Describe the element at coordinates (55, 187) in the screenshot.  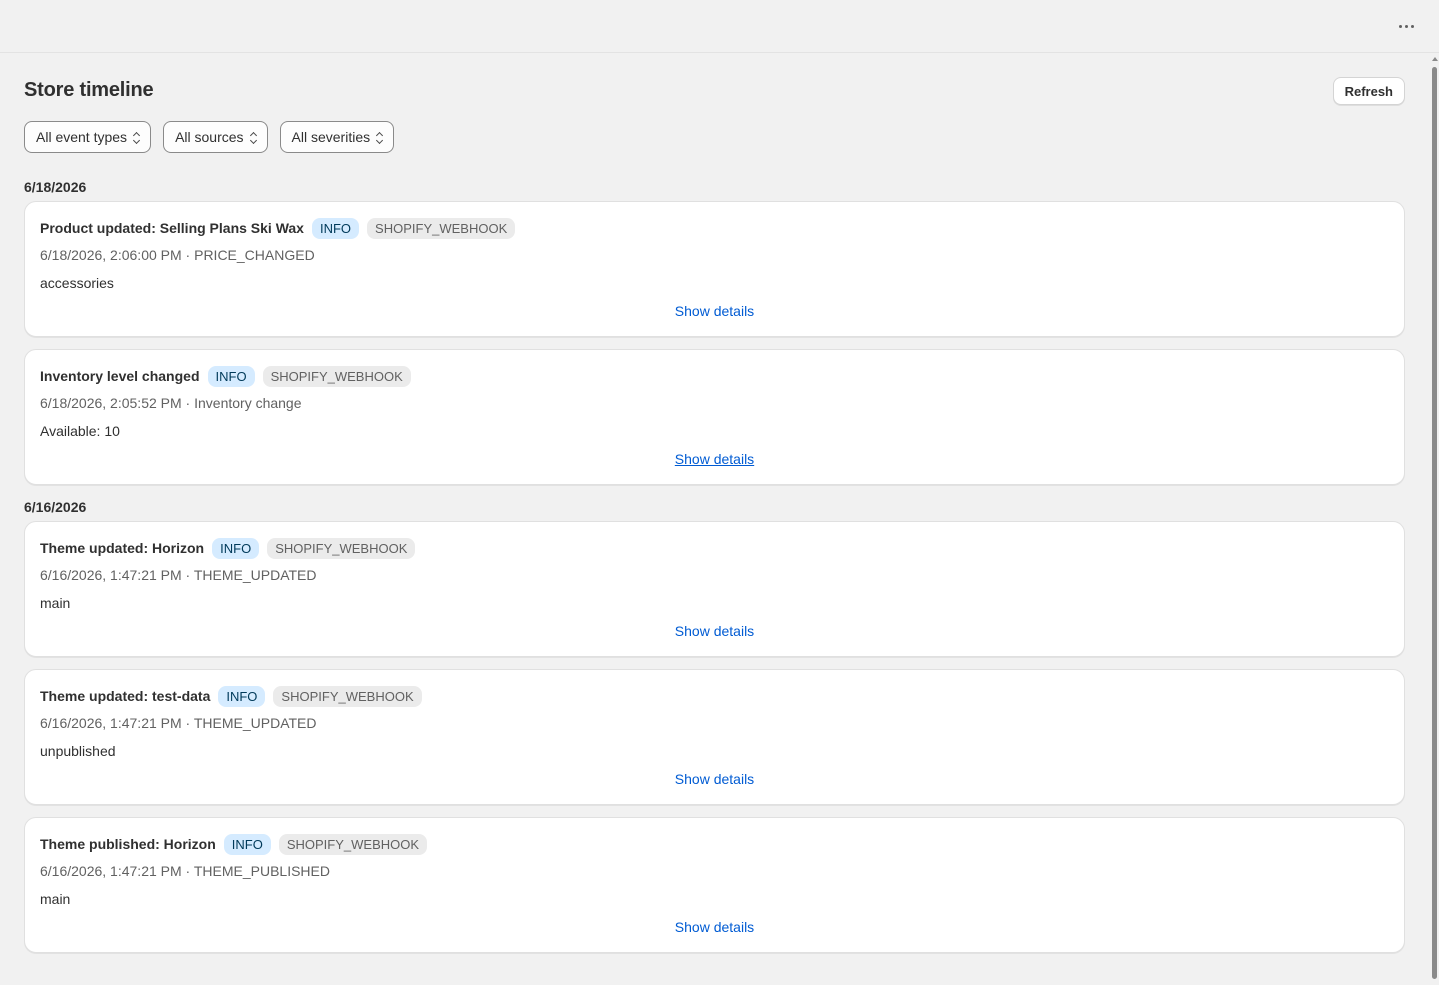
I see `date-heading: 6/18/2026` at that location.